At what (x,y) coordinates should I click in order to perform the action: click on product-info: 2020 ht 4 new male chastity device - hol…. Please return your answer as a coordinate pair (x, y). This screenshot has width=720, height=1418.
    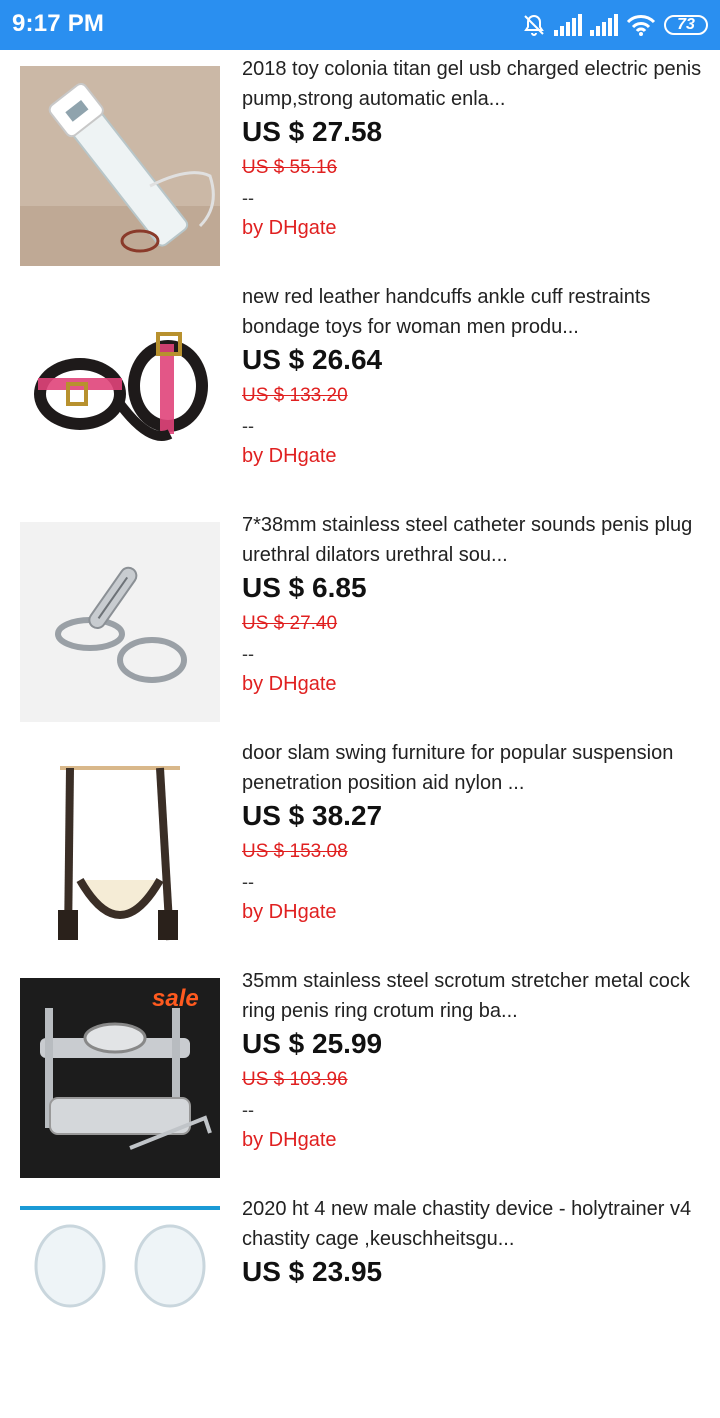
    Looking at the image, I should click on (475, 1242).